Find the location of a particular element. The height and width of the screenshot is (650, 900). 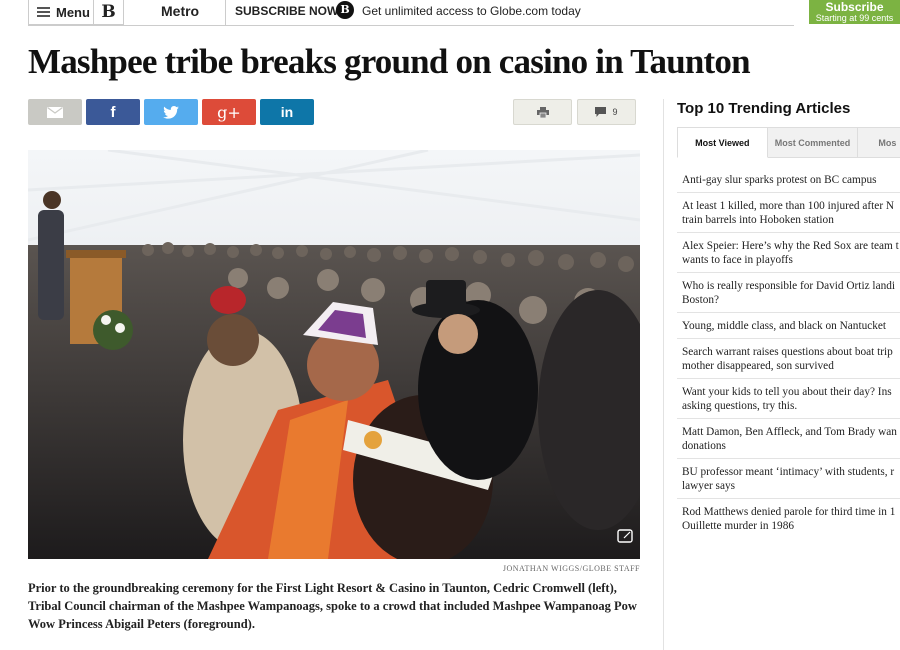

tab-most-commented: Most Commented is located at coordinates (813, 142).